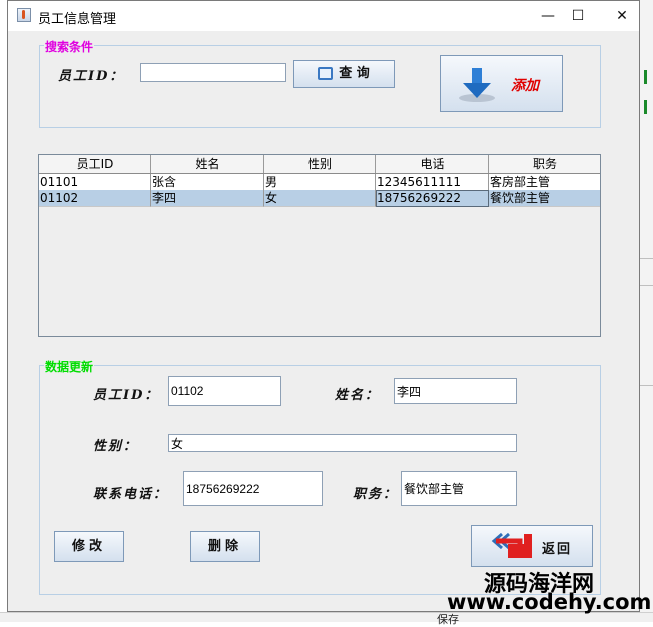 The image size is (653, 627). I want to click on back-arrow-icon, so click(511, 545).